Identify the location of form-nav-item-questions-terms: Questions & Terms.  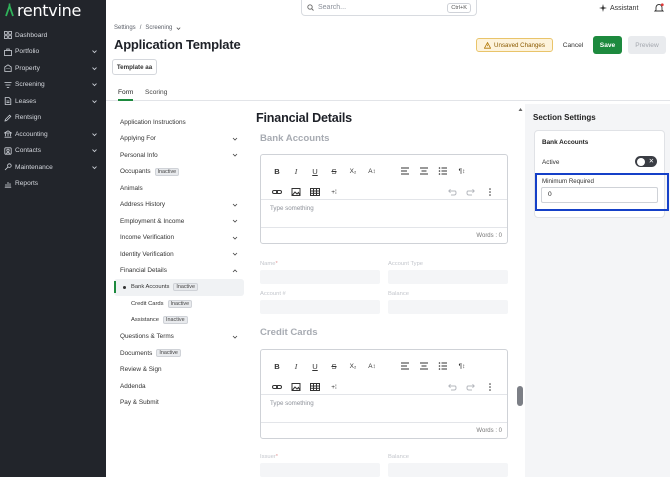
(179, 337).